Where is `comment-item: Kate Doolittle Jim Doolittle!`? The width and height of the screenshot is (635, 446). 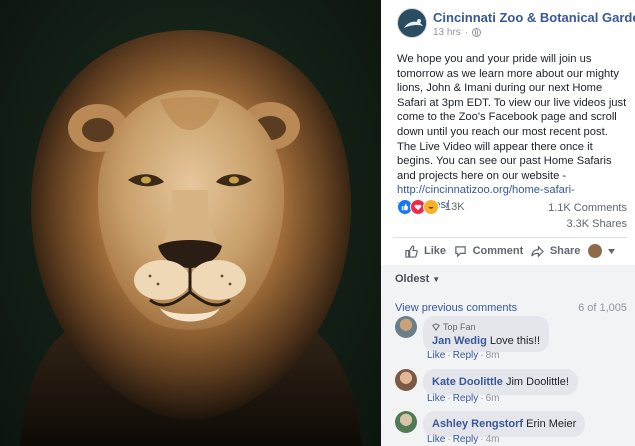 comment-item: Kate Doolittle Jim Doolittle! is located at coordinates (486, 382).